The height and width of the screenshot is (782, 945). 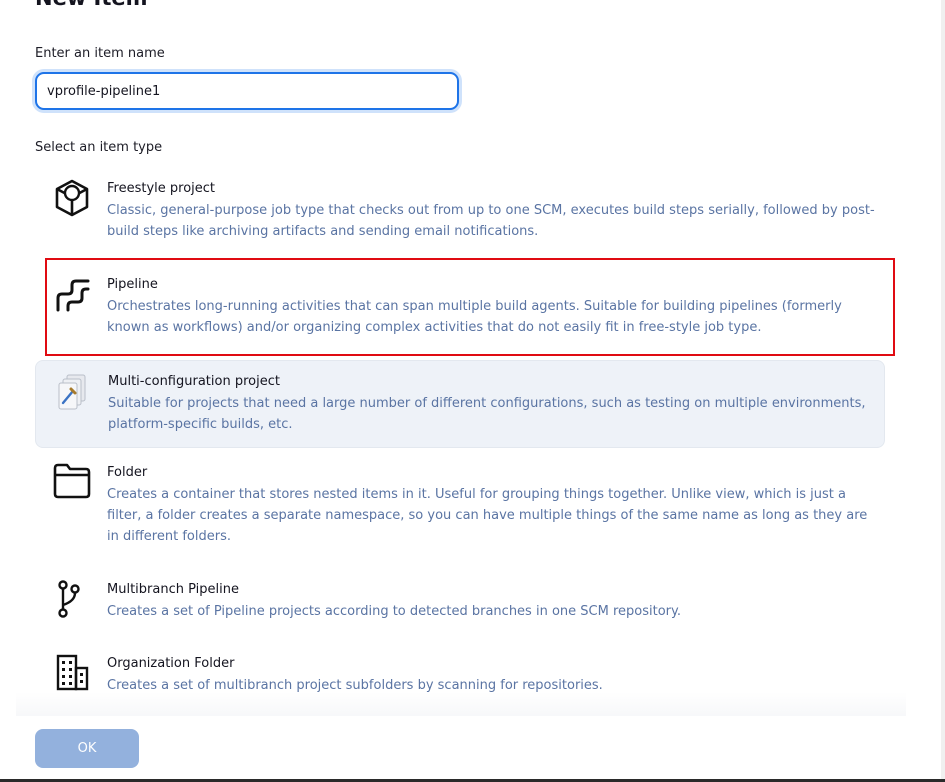 I want to click on ok-button: OK, so click(x=87, y=748).